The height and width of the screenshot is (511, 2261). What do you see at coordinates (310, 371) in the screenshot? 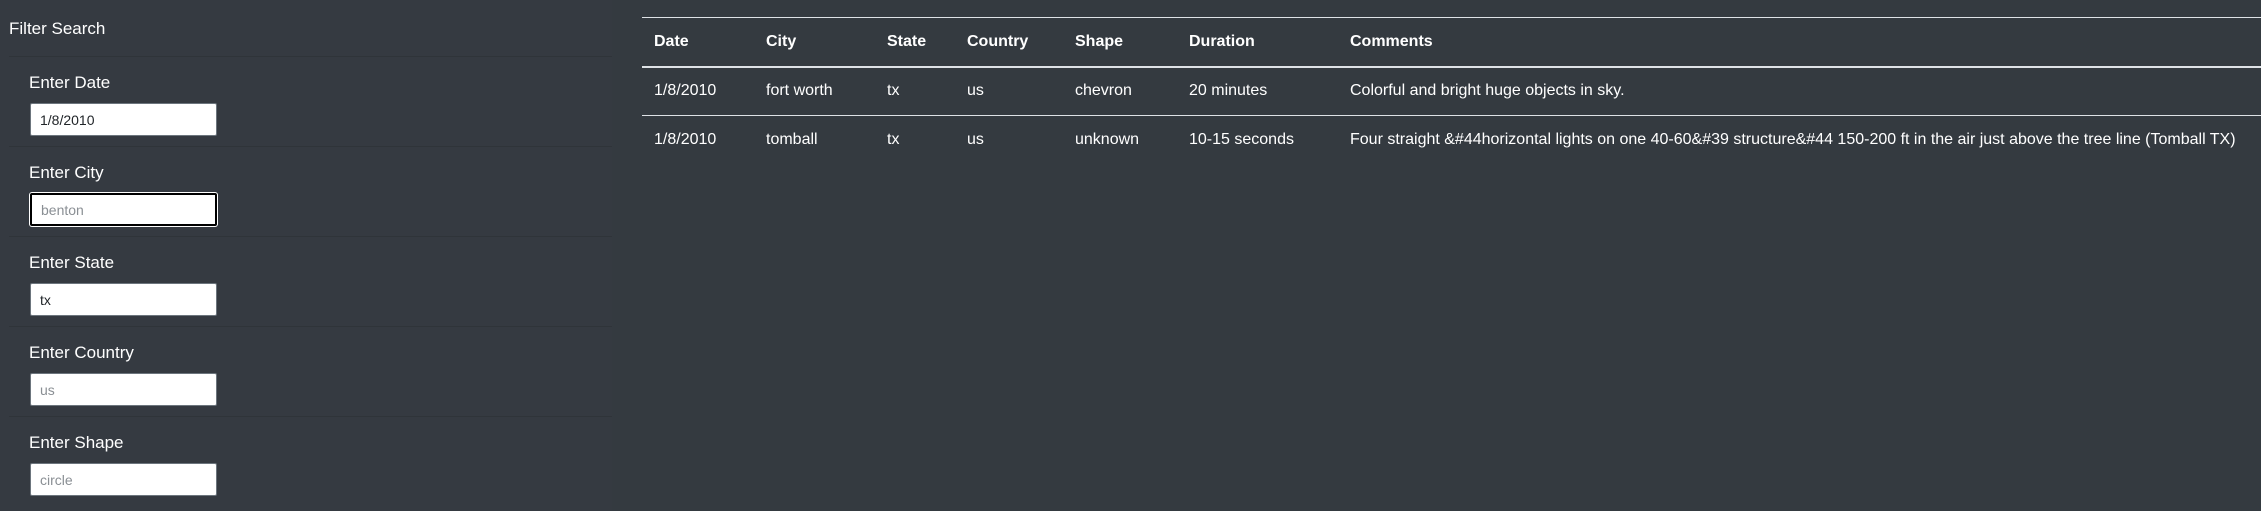
I see `filter-item-country: Enter Country` at bounding box center [310, 371].